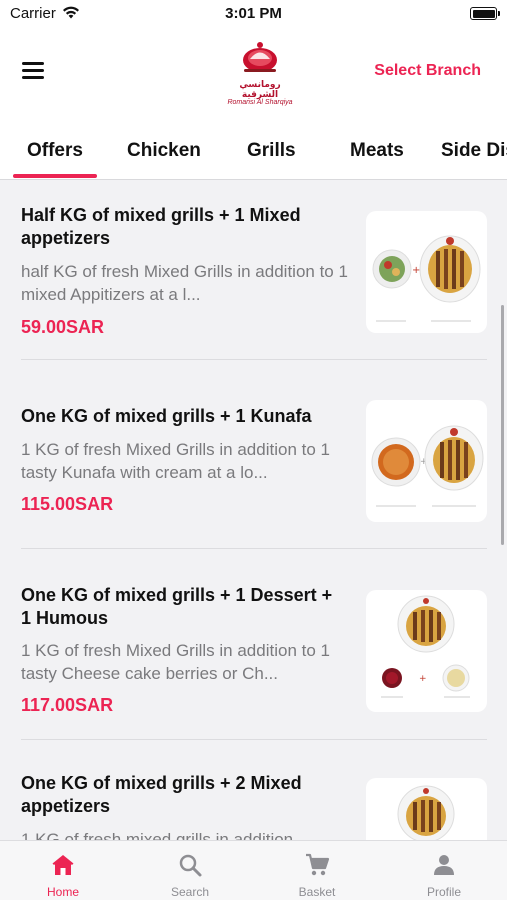 The height and width of the screenshot is (900, 507). What do you see at coordinates (444, 865) in the screenshot?
I see `person-icon` at bounding box center [444, 865].